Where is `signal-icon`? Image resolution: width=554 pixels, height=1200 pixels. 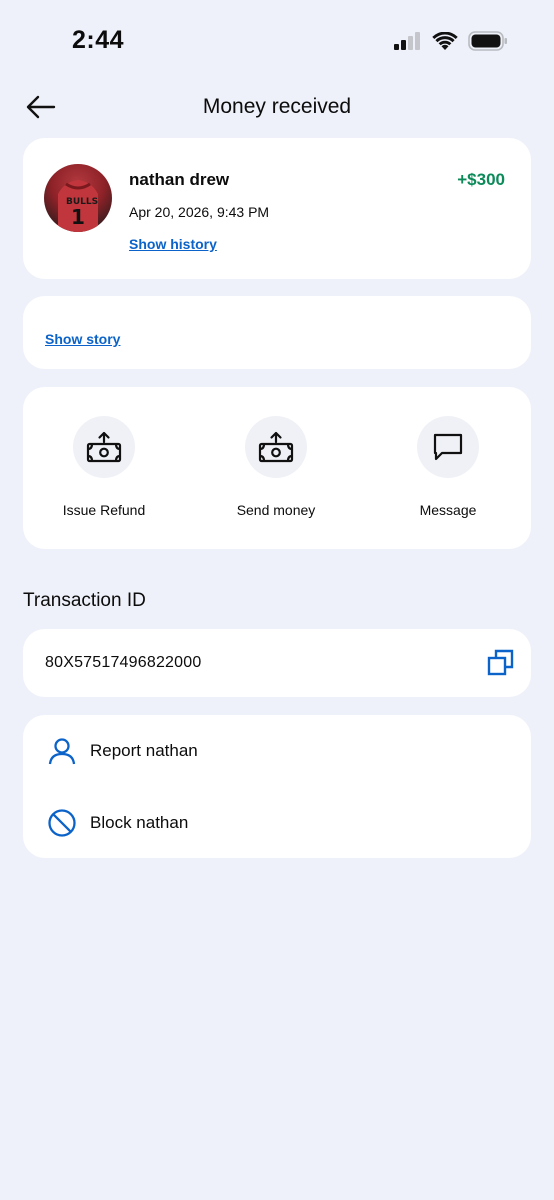
signal-icon is located at coordinates (407, 41).